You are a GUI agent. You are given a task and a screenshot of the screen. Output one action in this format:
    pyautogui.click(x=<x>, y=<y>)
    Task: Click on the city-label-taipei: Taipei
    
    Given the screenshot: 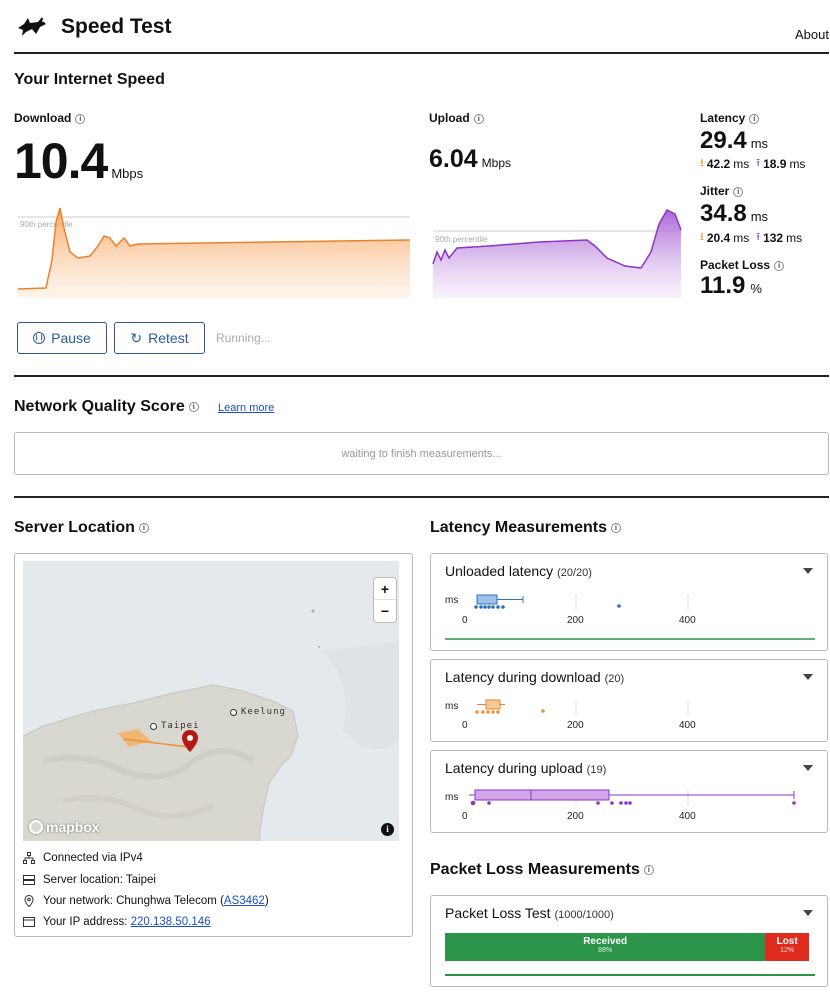 What is the action you would take?
    pyautogui.click(x=175, y=726)
    